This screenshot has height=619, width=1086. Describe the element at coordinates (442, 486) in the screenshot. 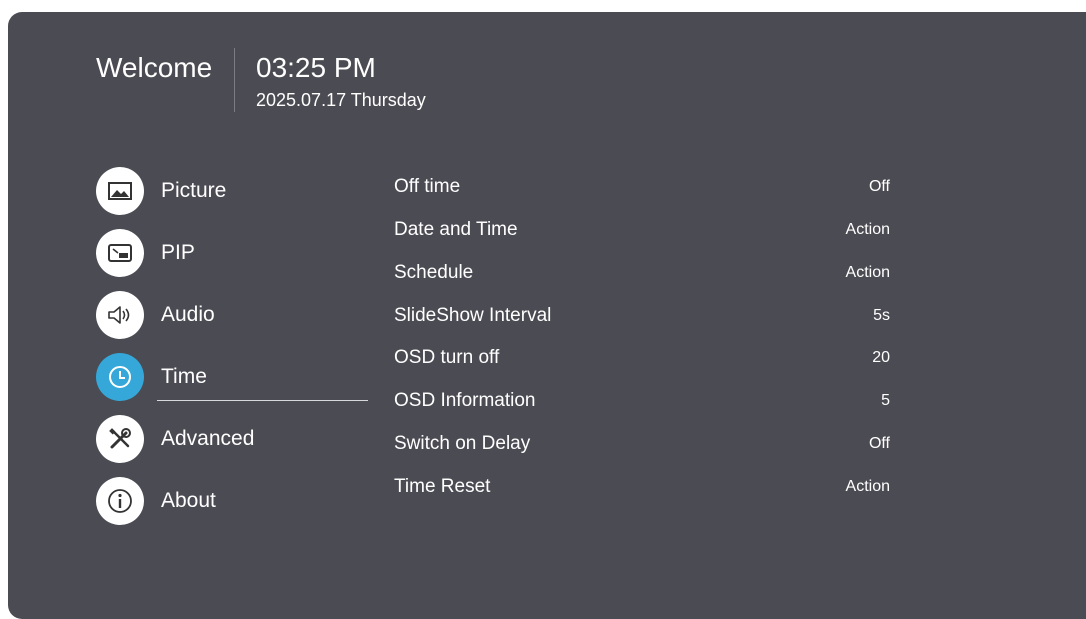

I see `setting-label: Time Reset` at that location.